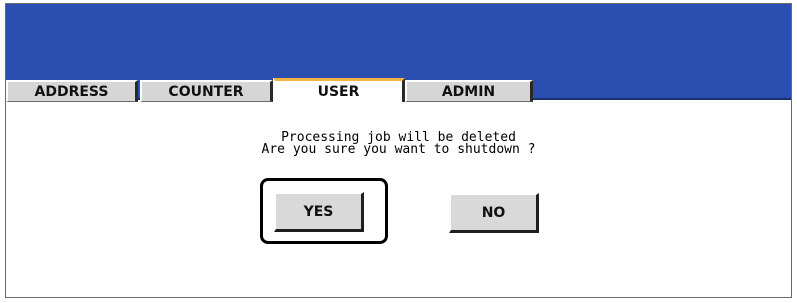 The width and height of the screenshot is (797, 303). I want to click on message-line-2: Are you sure you want to shutdown ?, so click(398, 149).